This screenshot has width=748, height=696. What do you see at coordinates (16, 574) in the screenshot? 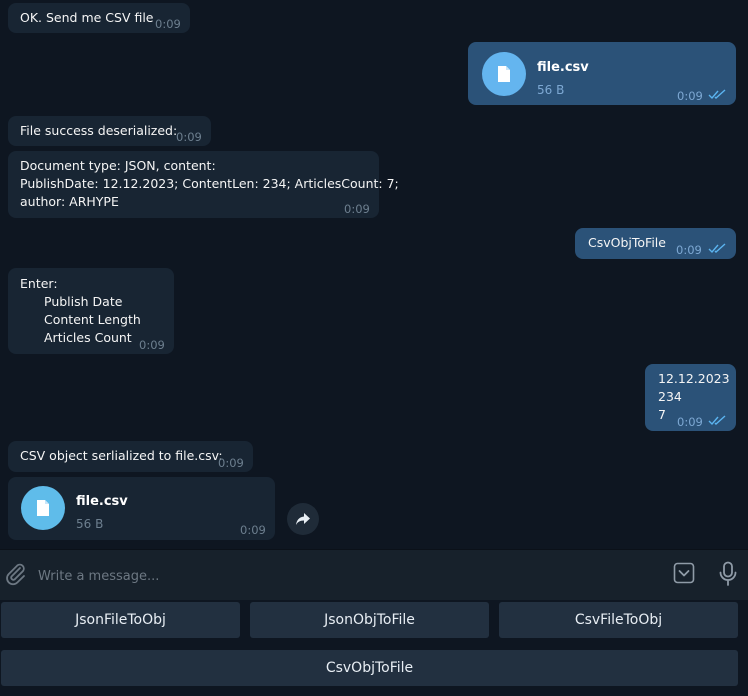
I see `paperclip-icon` at bounding box center [16, 574].